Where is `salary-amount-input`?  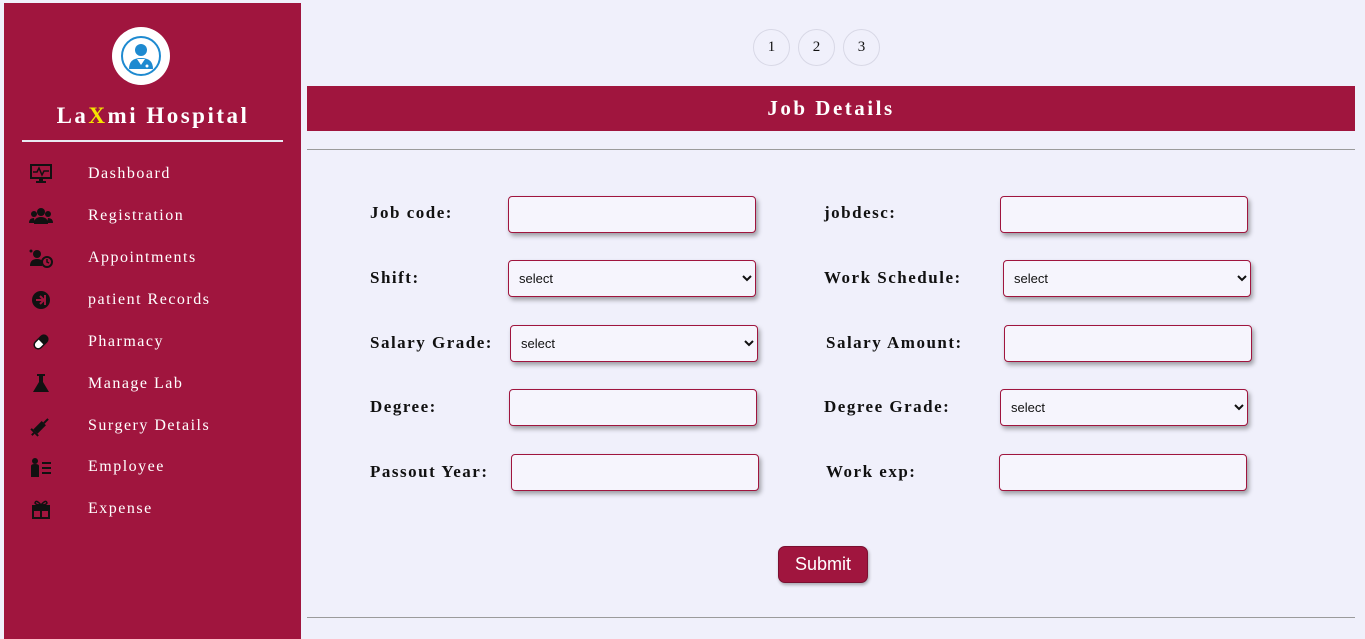
salary-amount-input is located at coordinates (1128, 343).